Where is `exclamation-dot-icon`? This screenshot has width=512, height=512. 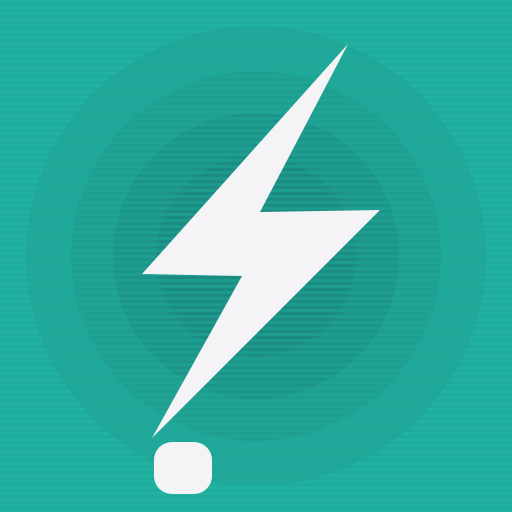 exclamation-dot-icon is located at coordinates (183, 468).